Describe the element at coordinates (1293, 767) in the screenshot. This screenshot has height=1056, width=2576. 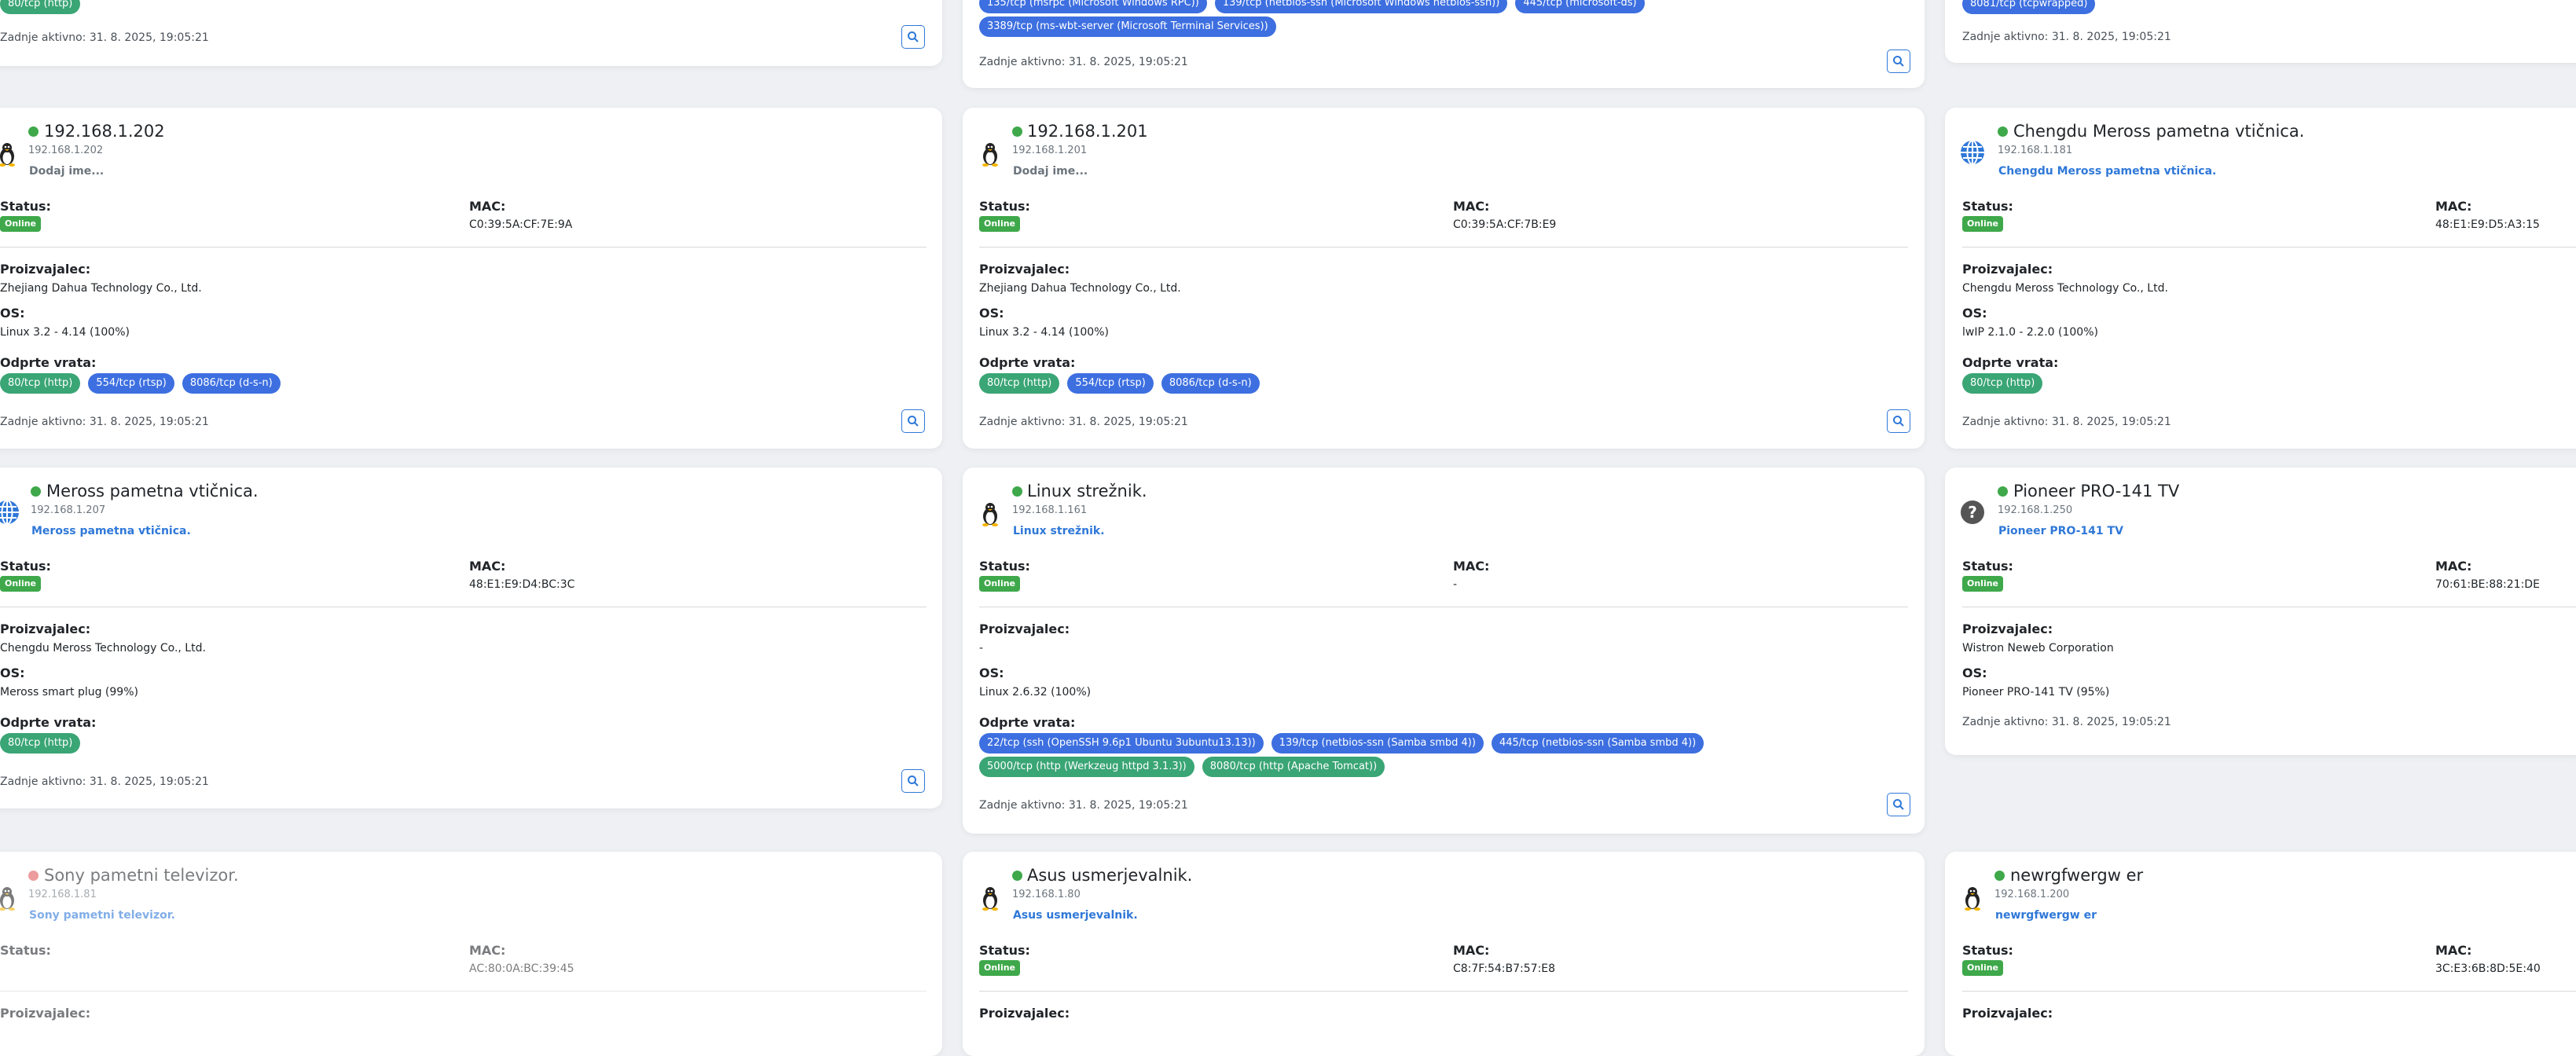
I see `port-badge: 8080/tcp (http (Apache Tomcat))` at that location.